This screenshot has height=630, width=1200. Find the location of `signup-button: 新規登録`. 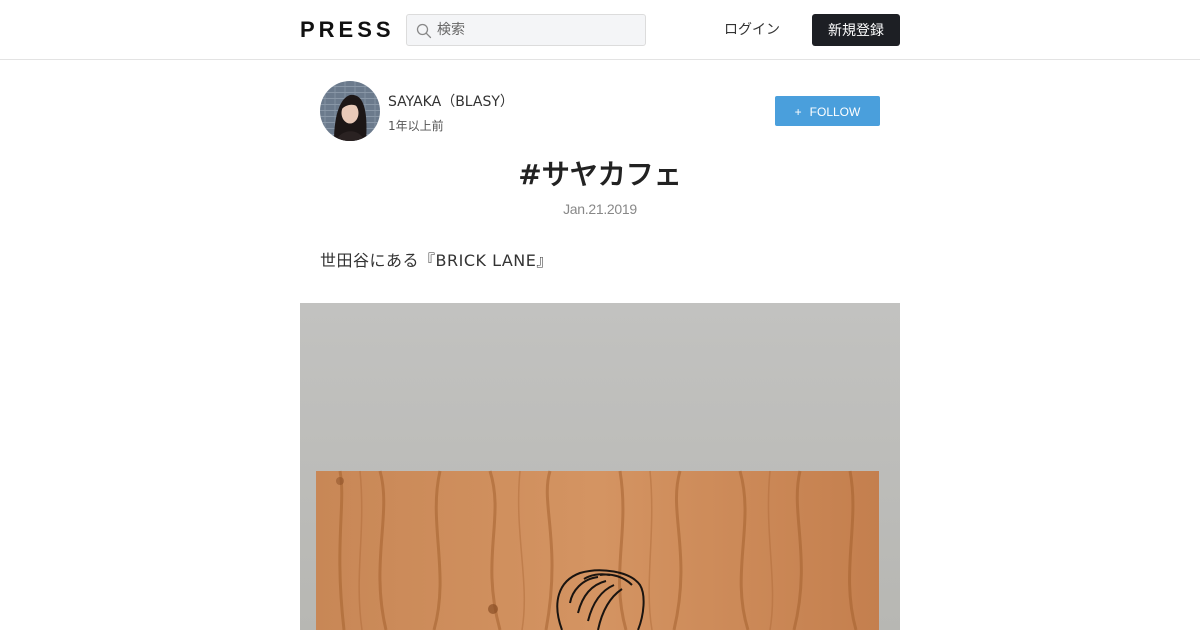

signup-button: 新規登録 is located at coordinates (856, 30).